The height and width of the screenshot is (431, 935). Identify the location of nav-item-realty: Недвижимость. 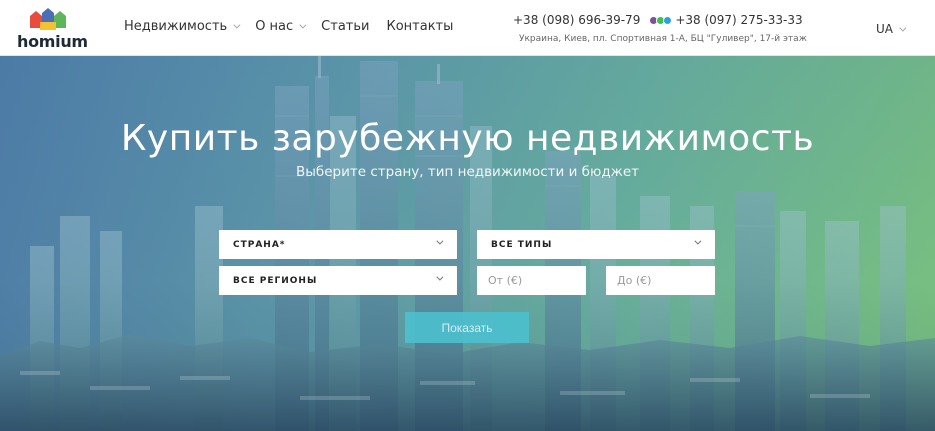
(182, 26).